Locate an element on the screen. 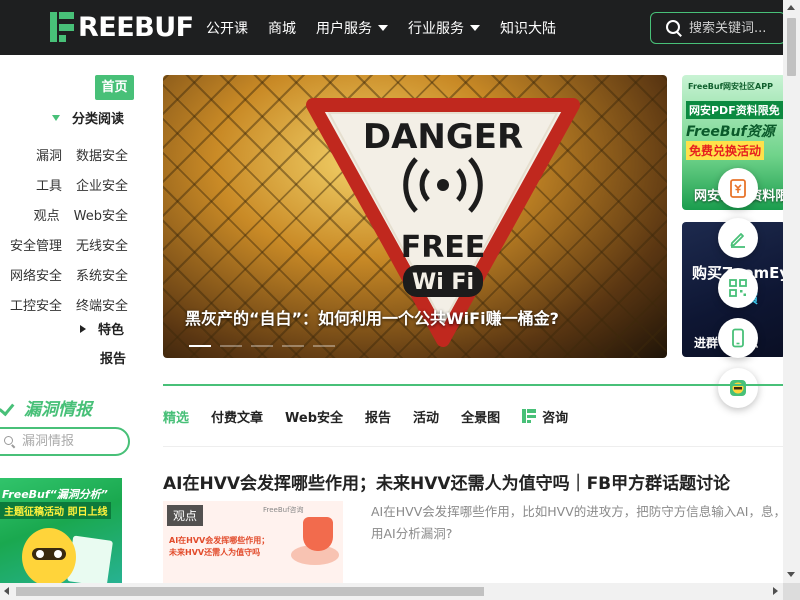  category-header-label: 分类阅读 is located at coordinates (98, 119).